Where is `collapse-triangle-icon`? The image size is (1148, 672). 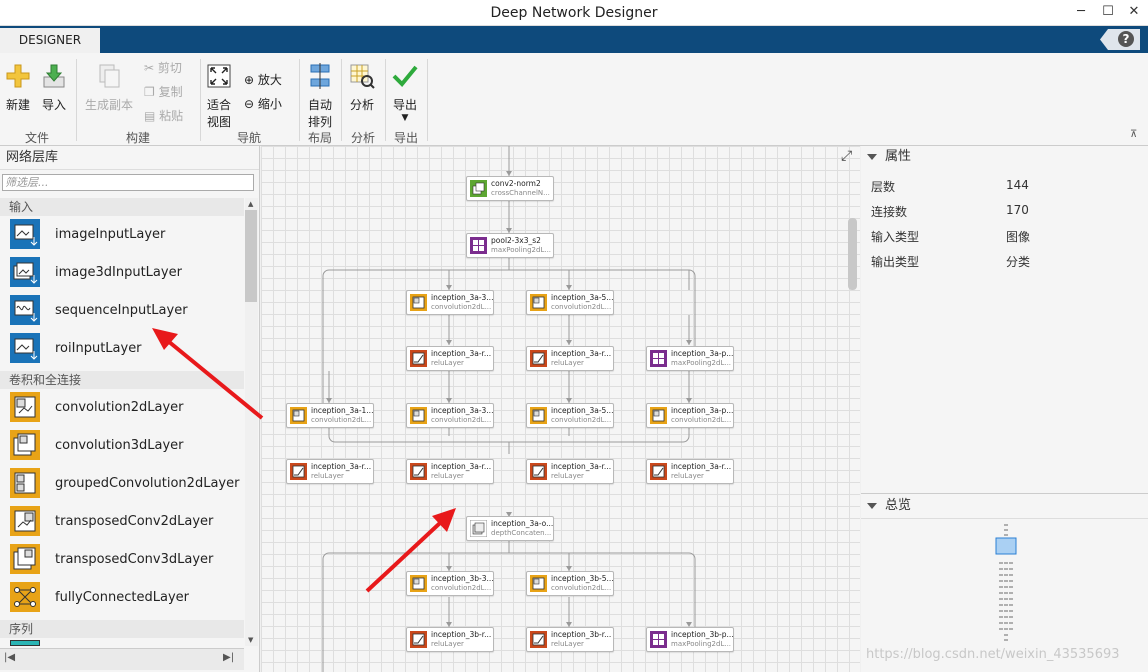 collapse-triangle-icon is located at coordinates (872, 157).